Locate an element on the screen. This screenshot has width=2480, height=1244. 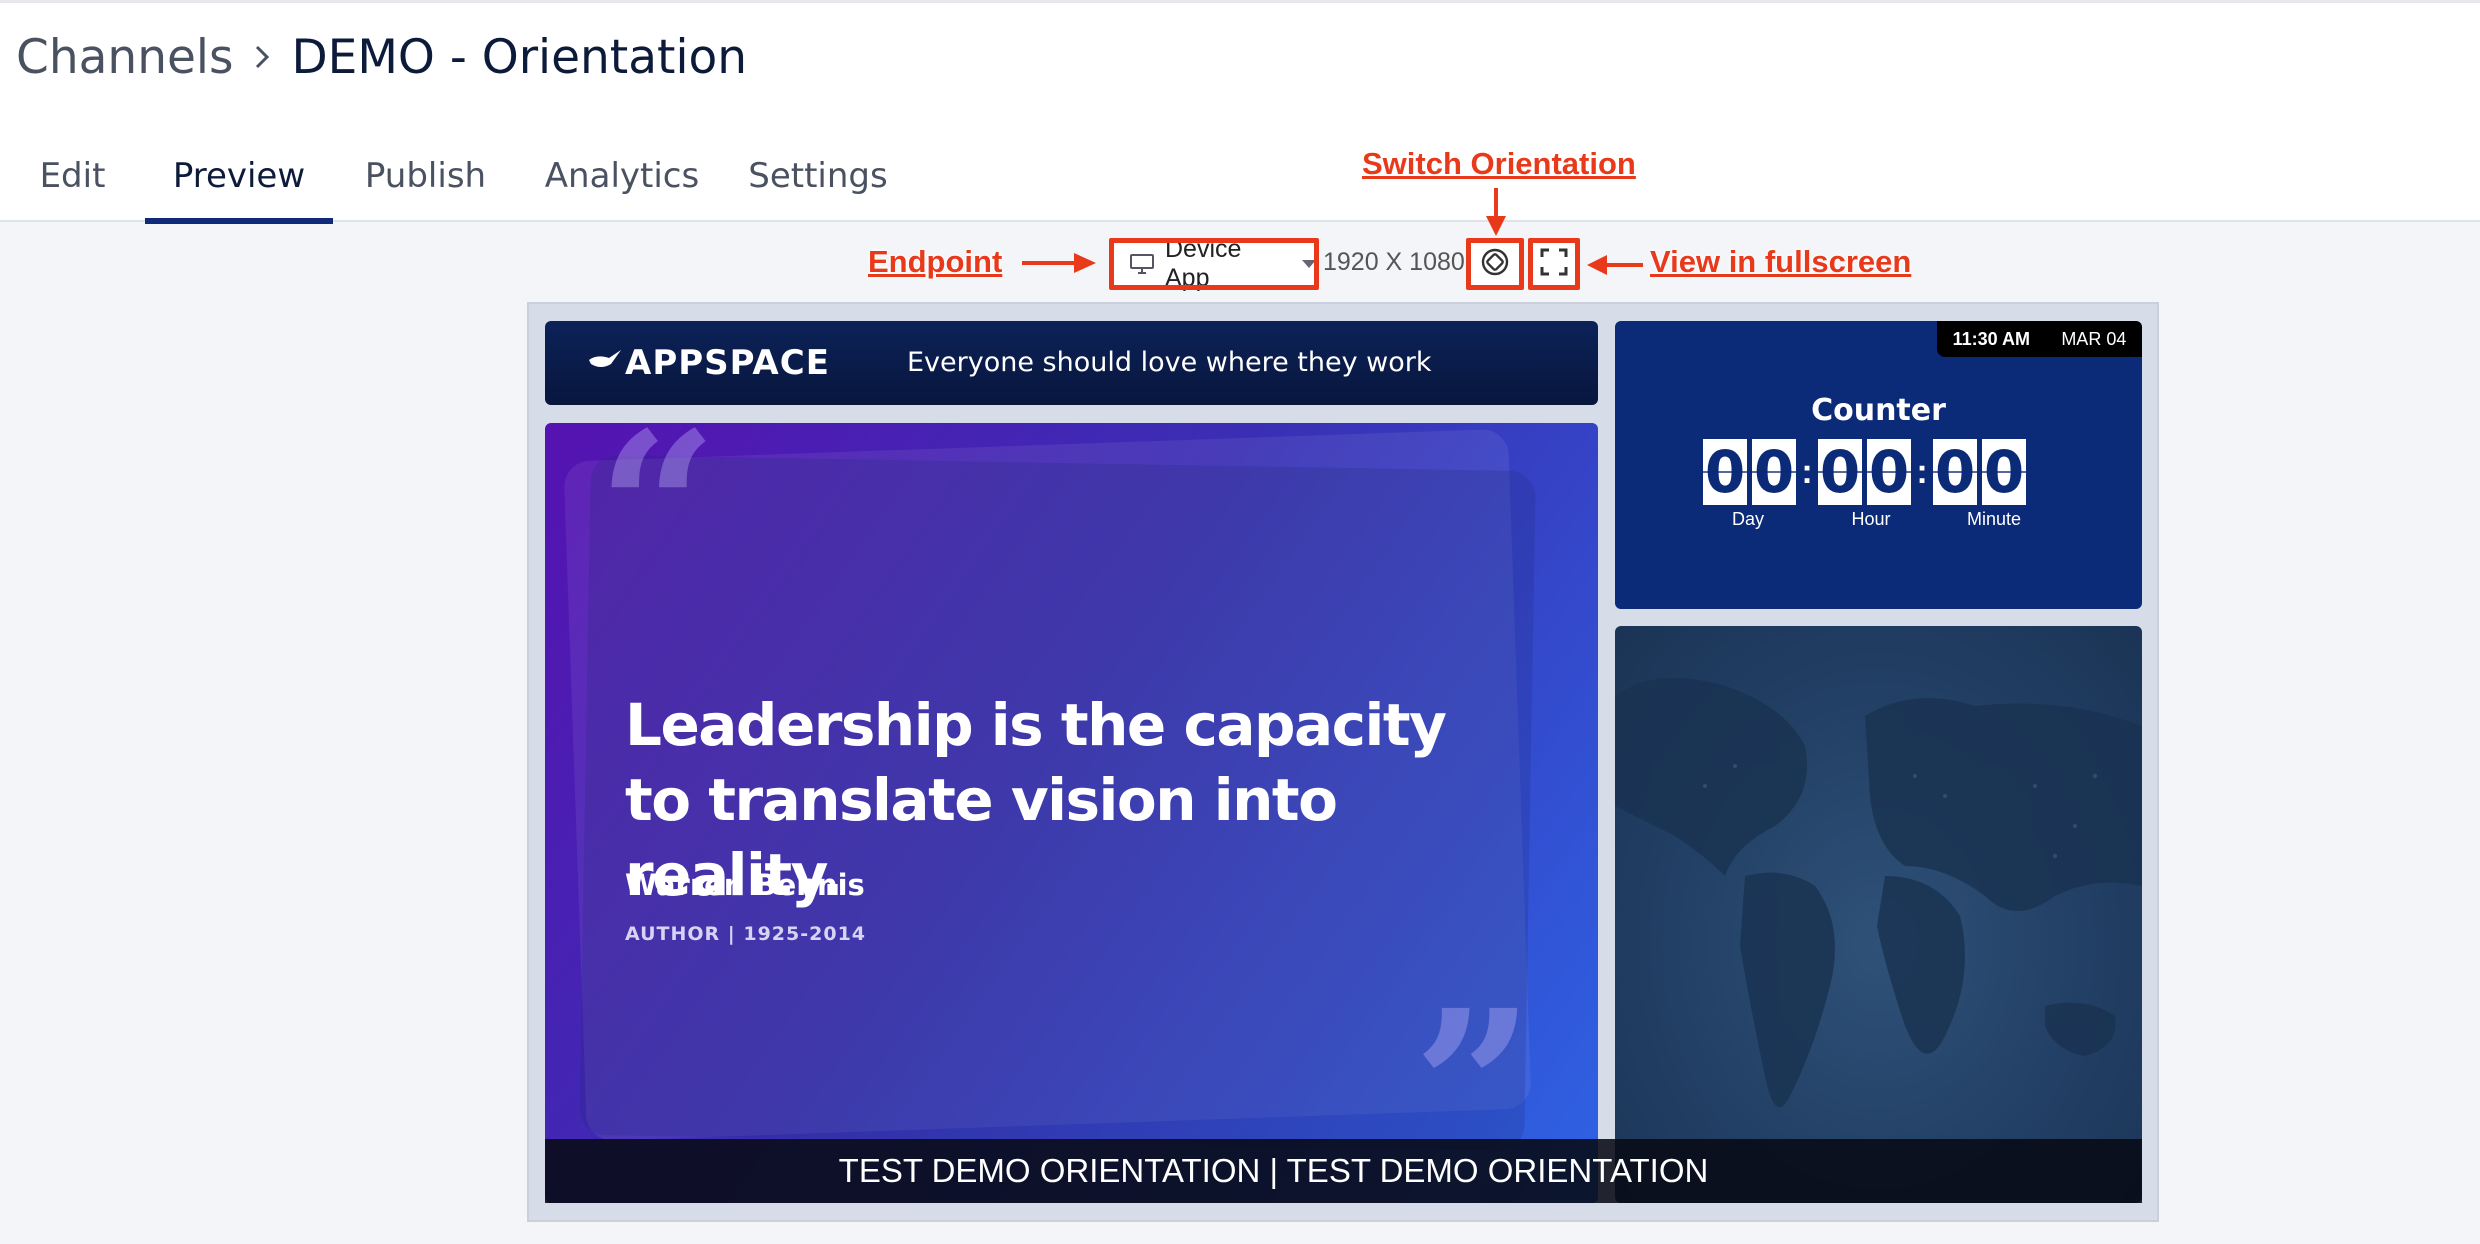
counter-unit-minute: Minute is located at coordinates (1994, 519).